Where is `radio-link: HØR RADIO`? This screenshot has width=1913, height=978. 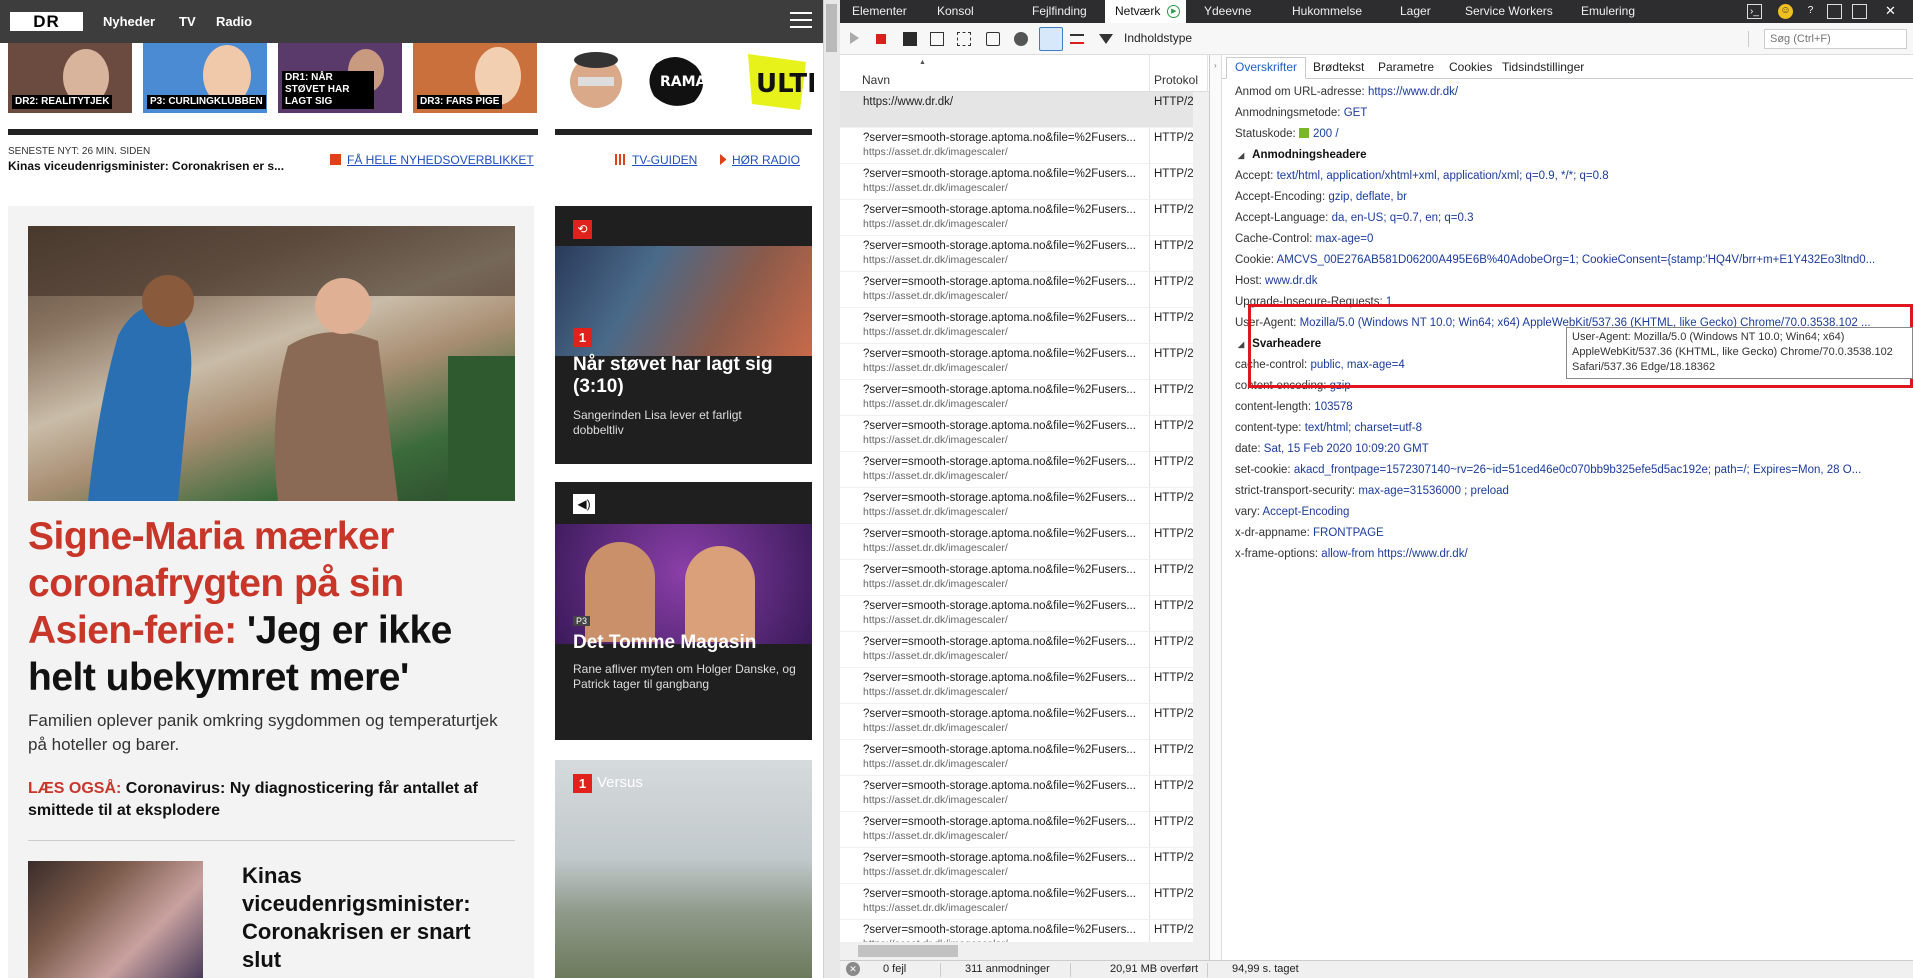 radio-link: HØR RADIO is located at coordinates (760, 160).